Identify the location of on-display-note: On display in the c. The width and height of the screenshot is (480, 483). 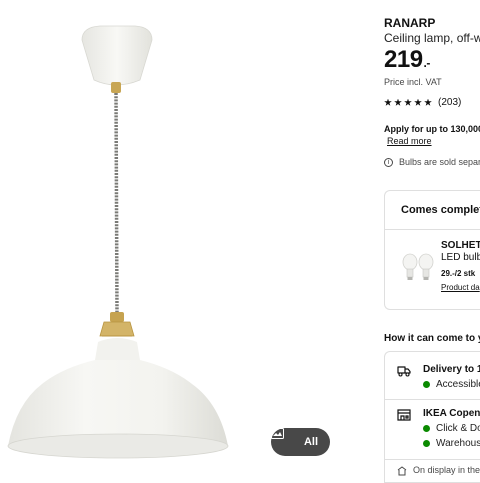
(446, 470).